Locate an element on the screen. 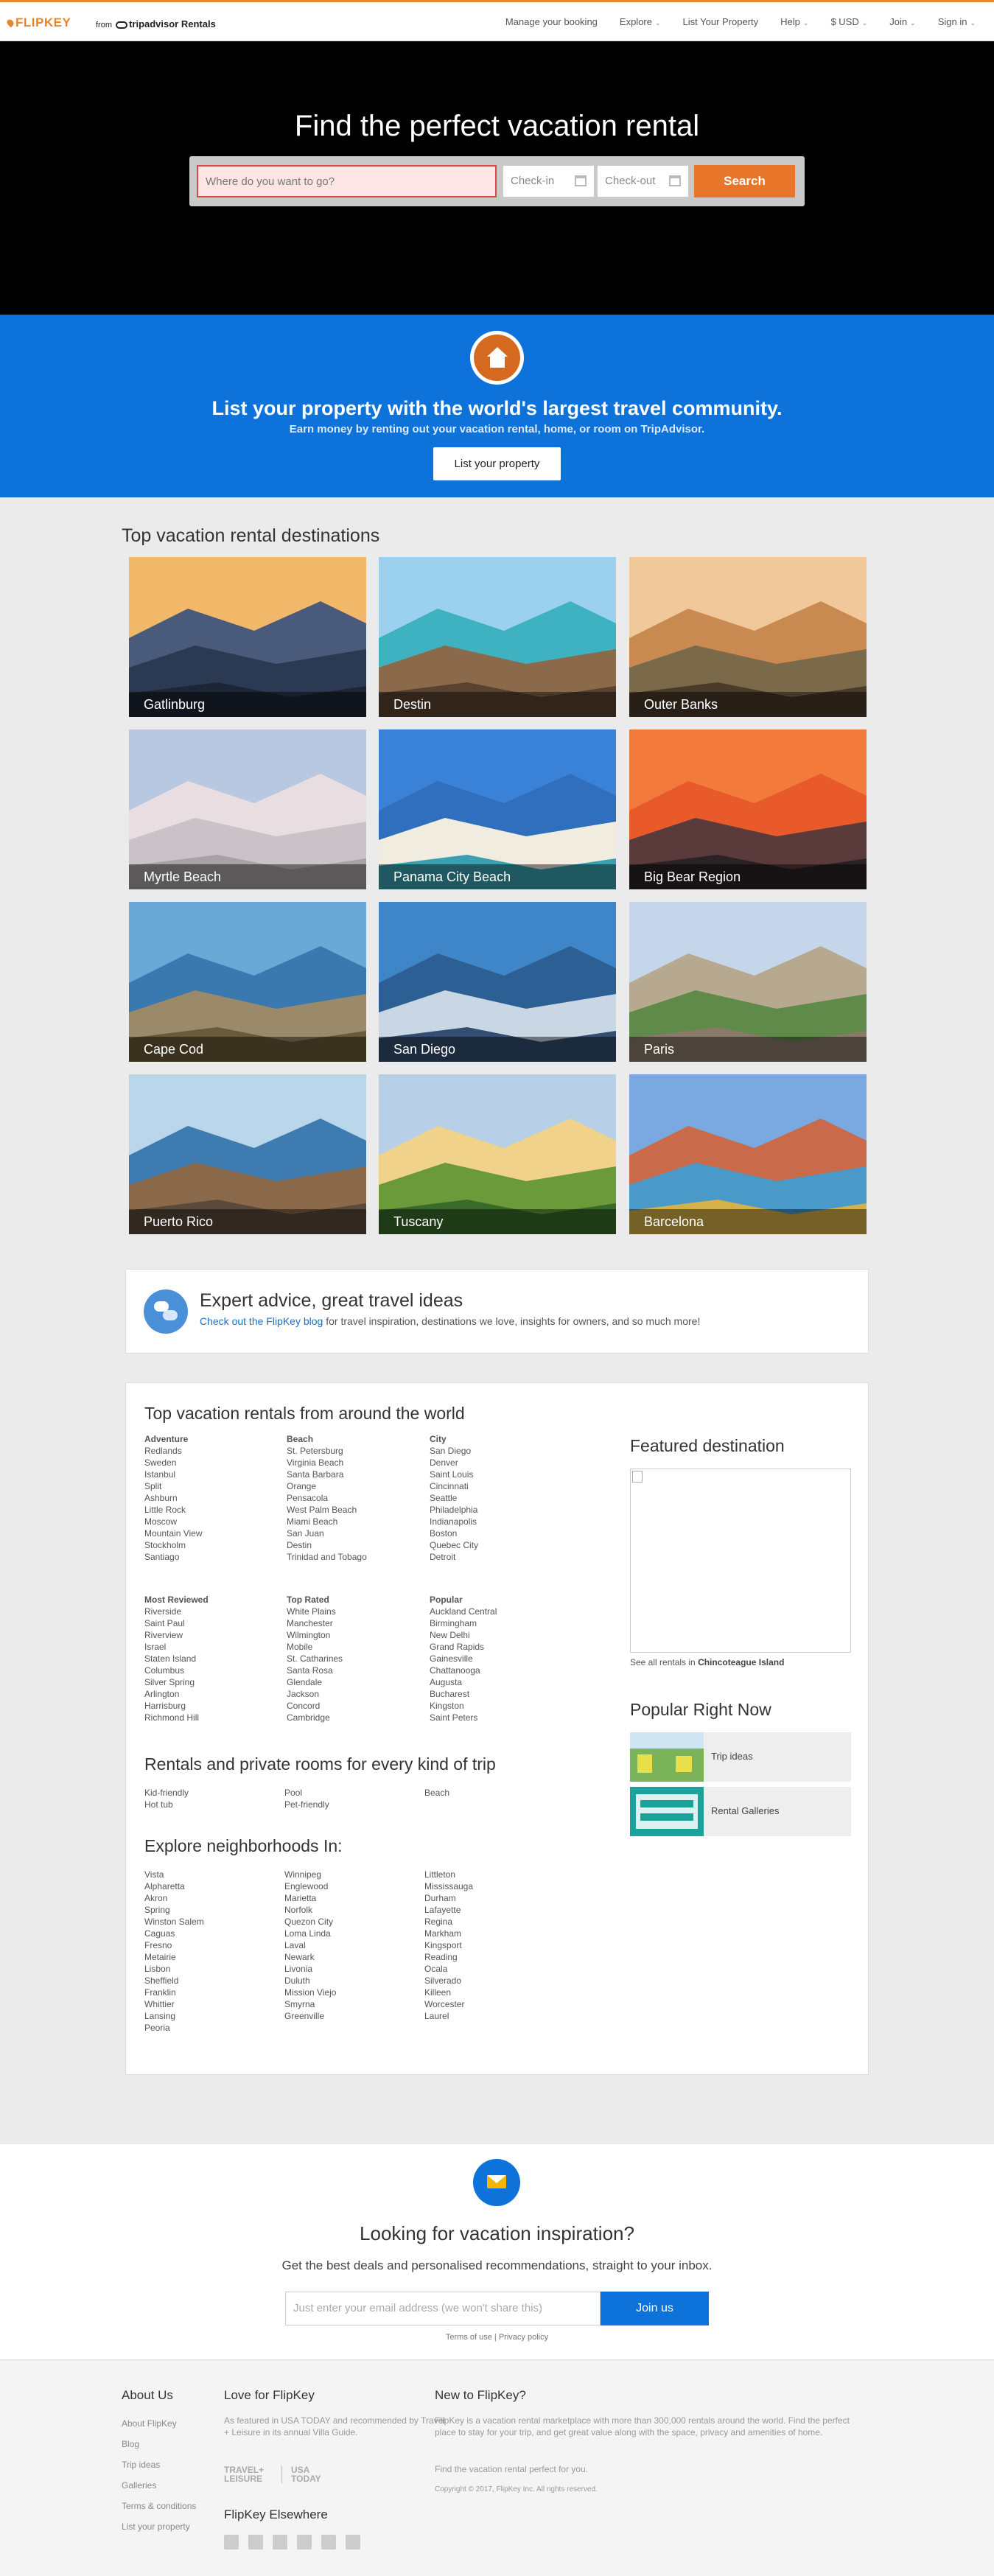  nav-item: List Your Property is located at coordinates (721, 21).